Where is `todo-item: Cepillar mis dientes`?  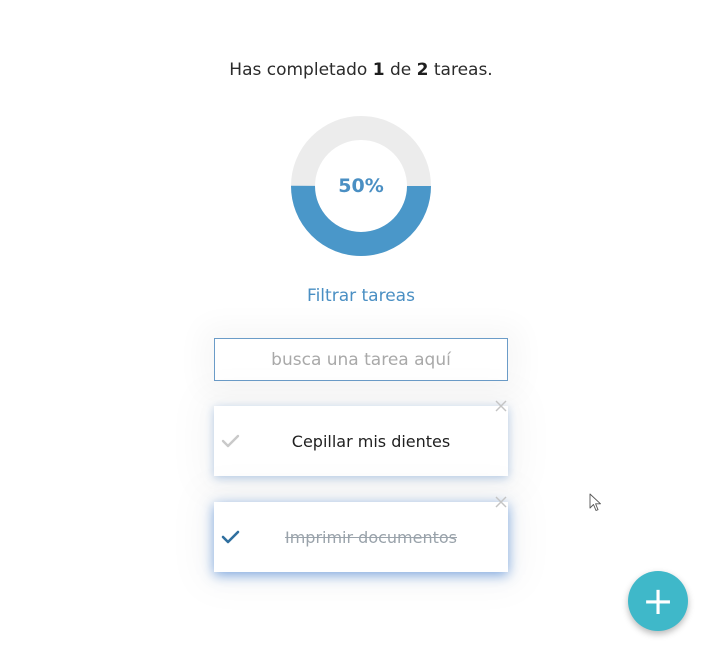 todo-item: Cepillar mis dientes is located at coordinates (361, 438).